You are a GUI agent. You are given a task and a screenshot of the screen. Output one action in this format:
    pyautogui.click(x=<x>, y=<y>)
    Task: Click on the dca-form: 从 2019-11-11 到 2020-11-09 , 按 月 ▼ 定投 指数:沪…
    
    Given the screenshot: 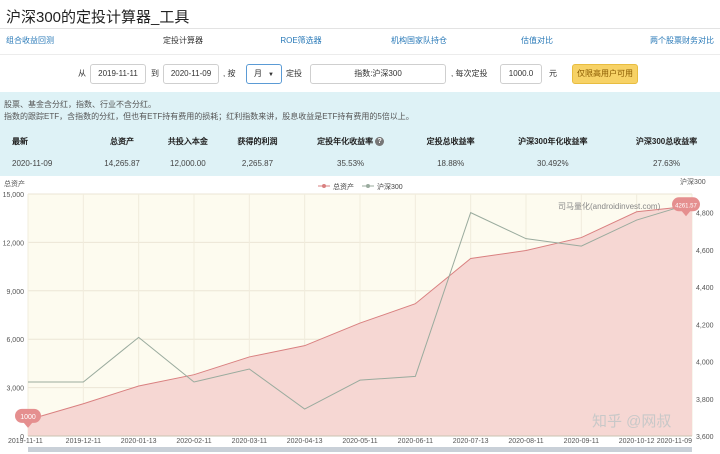 What is the action you would take?
    pyautogui.click(x=360, y=74)
    